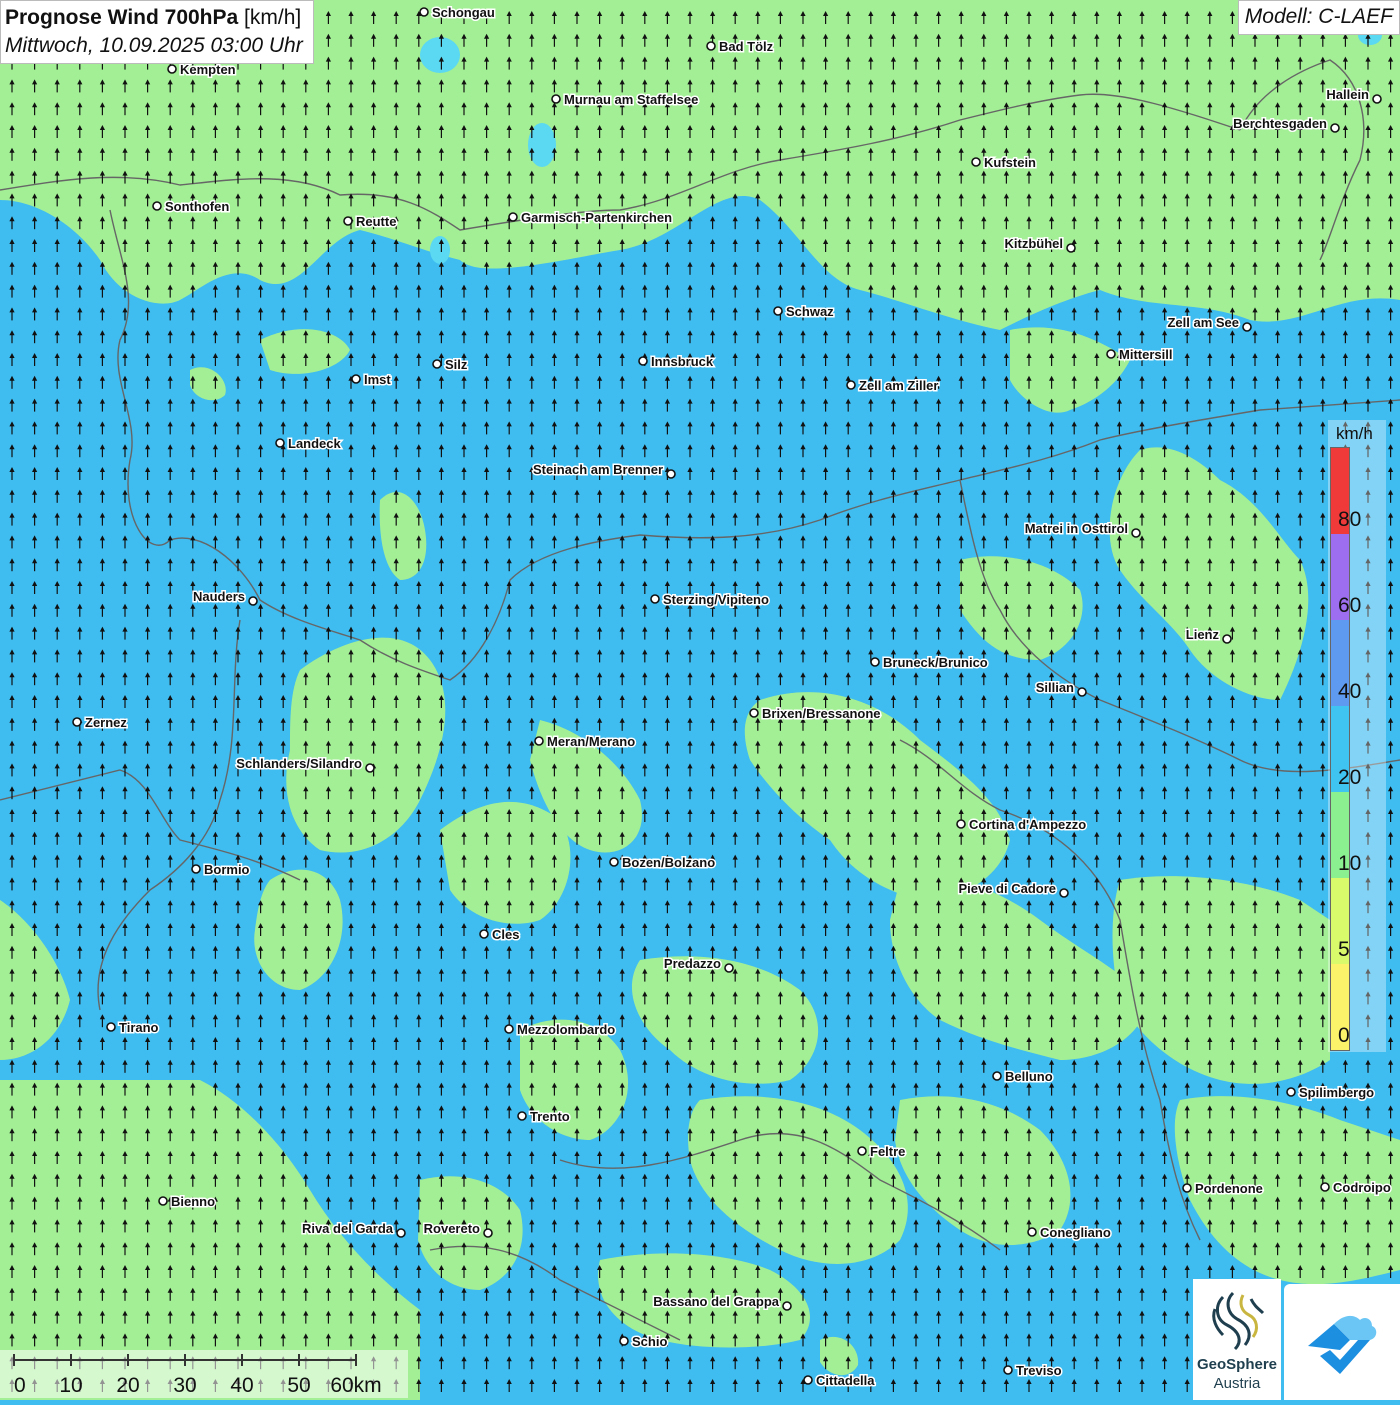 Image resolution: width=1400 pixels, height=1405 pixels. What do you see at coordinates (1076, 528) in the screenshot?
I see `place-label: Matrei in Osttirol` at bounding box center [1076, 528].